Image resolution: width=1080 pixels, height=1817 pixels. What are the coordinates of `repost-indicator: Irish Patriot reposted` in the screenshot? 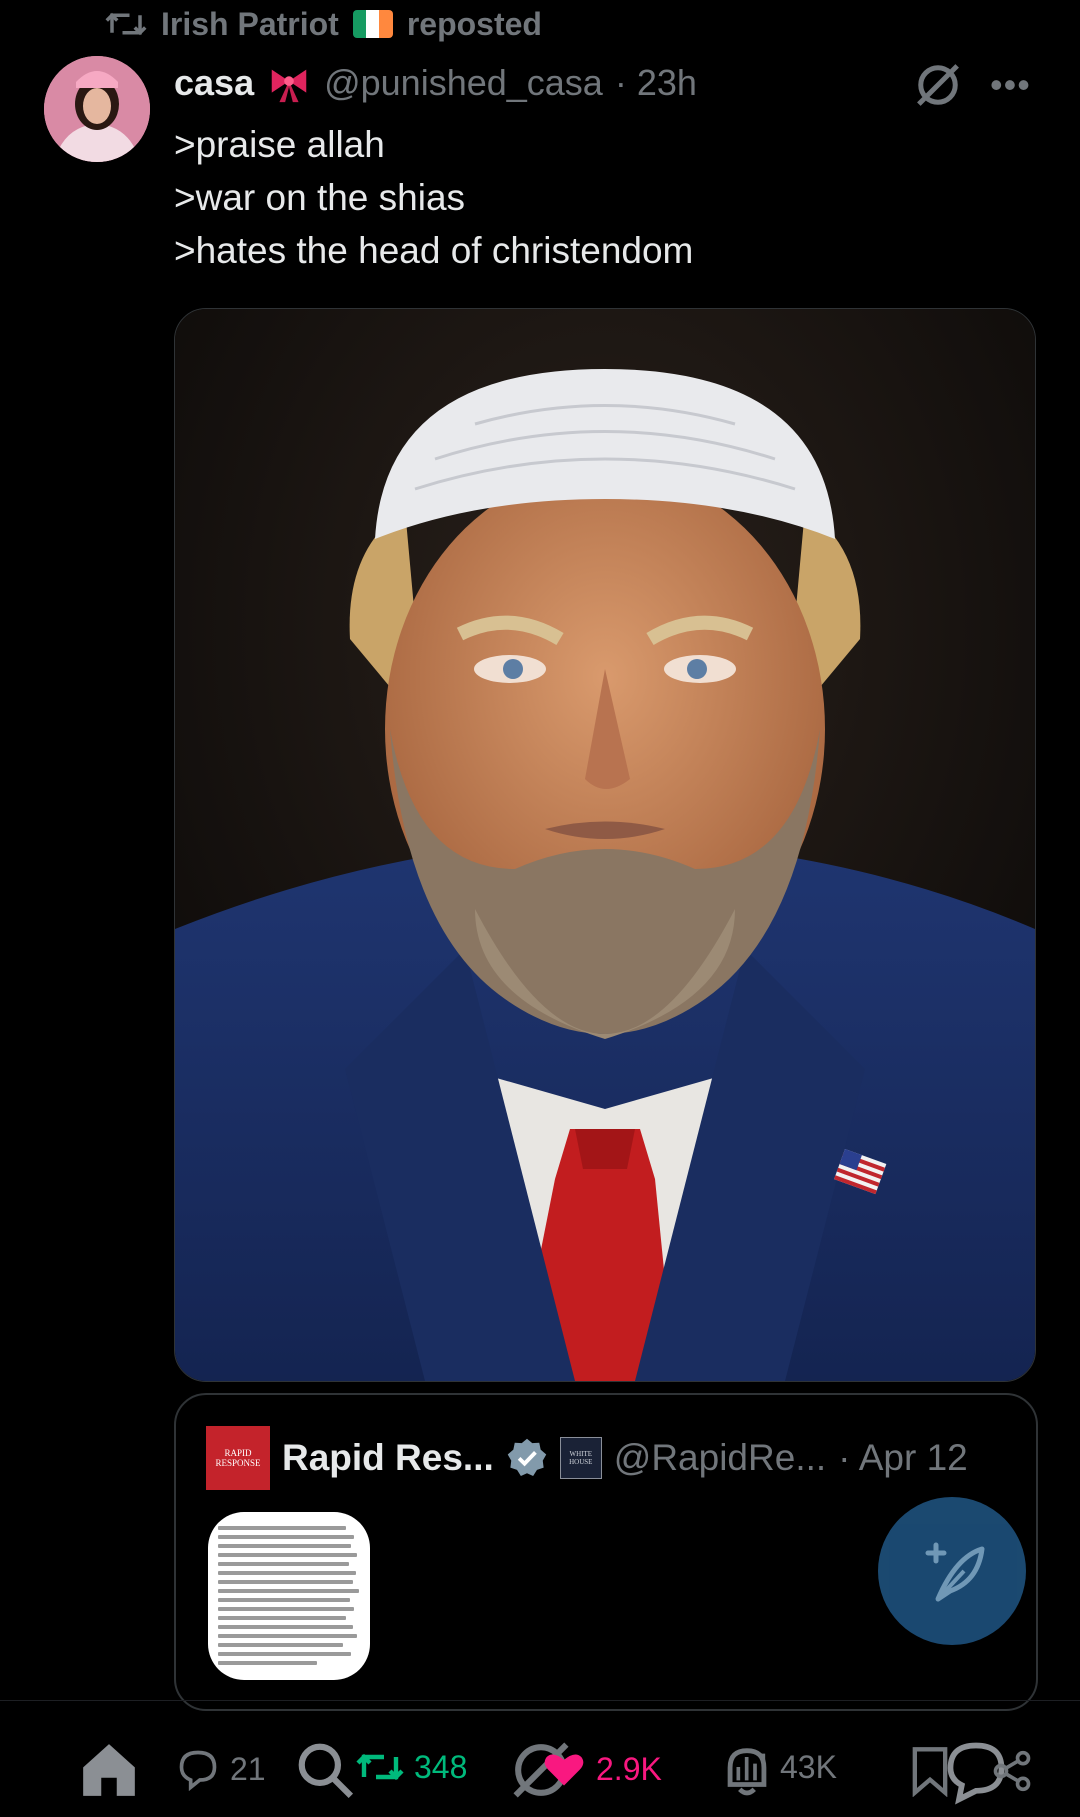 It's located at (323, 24).